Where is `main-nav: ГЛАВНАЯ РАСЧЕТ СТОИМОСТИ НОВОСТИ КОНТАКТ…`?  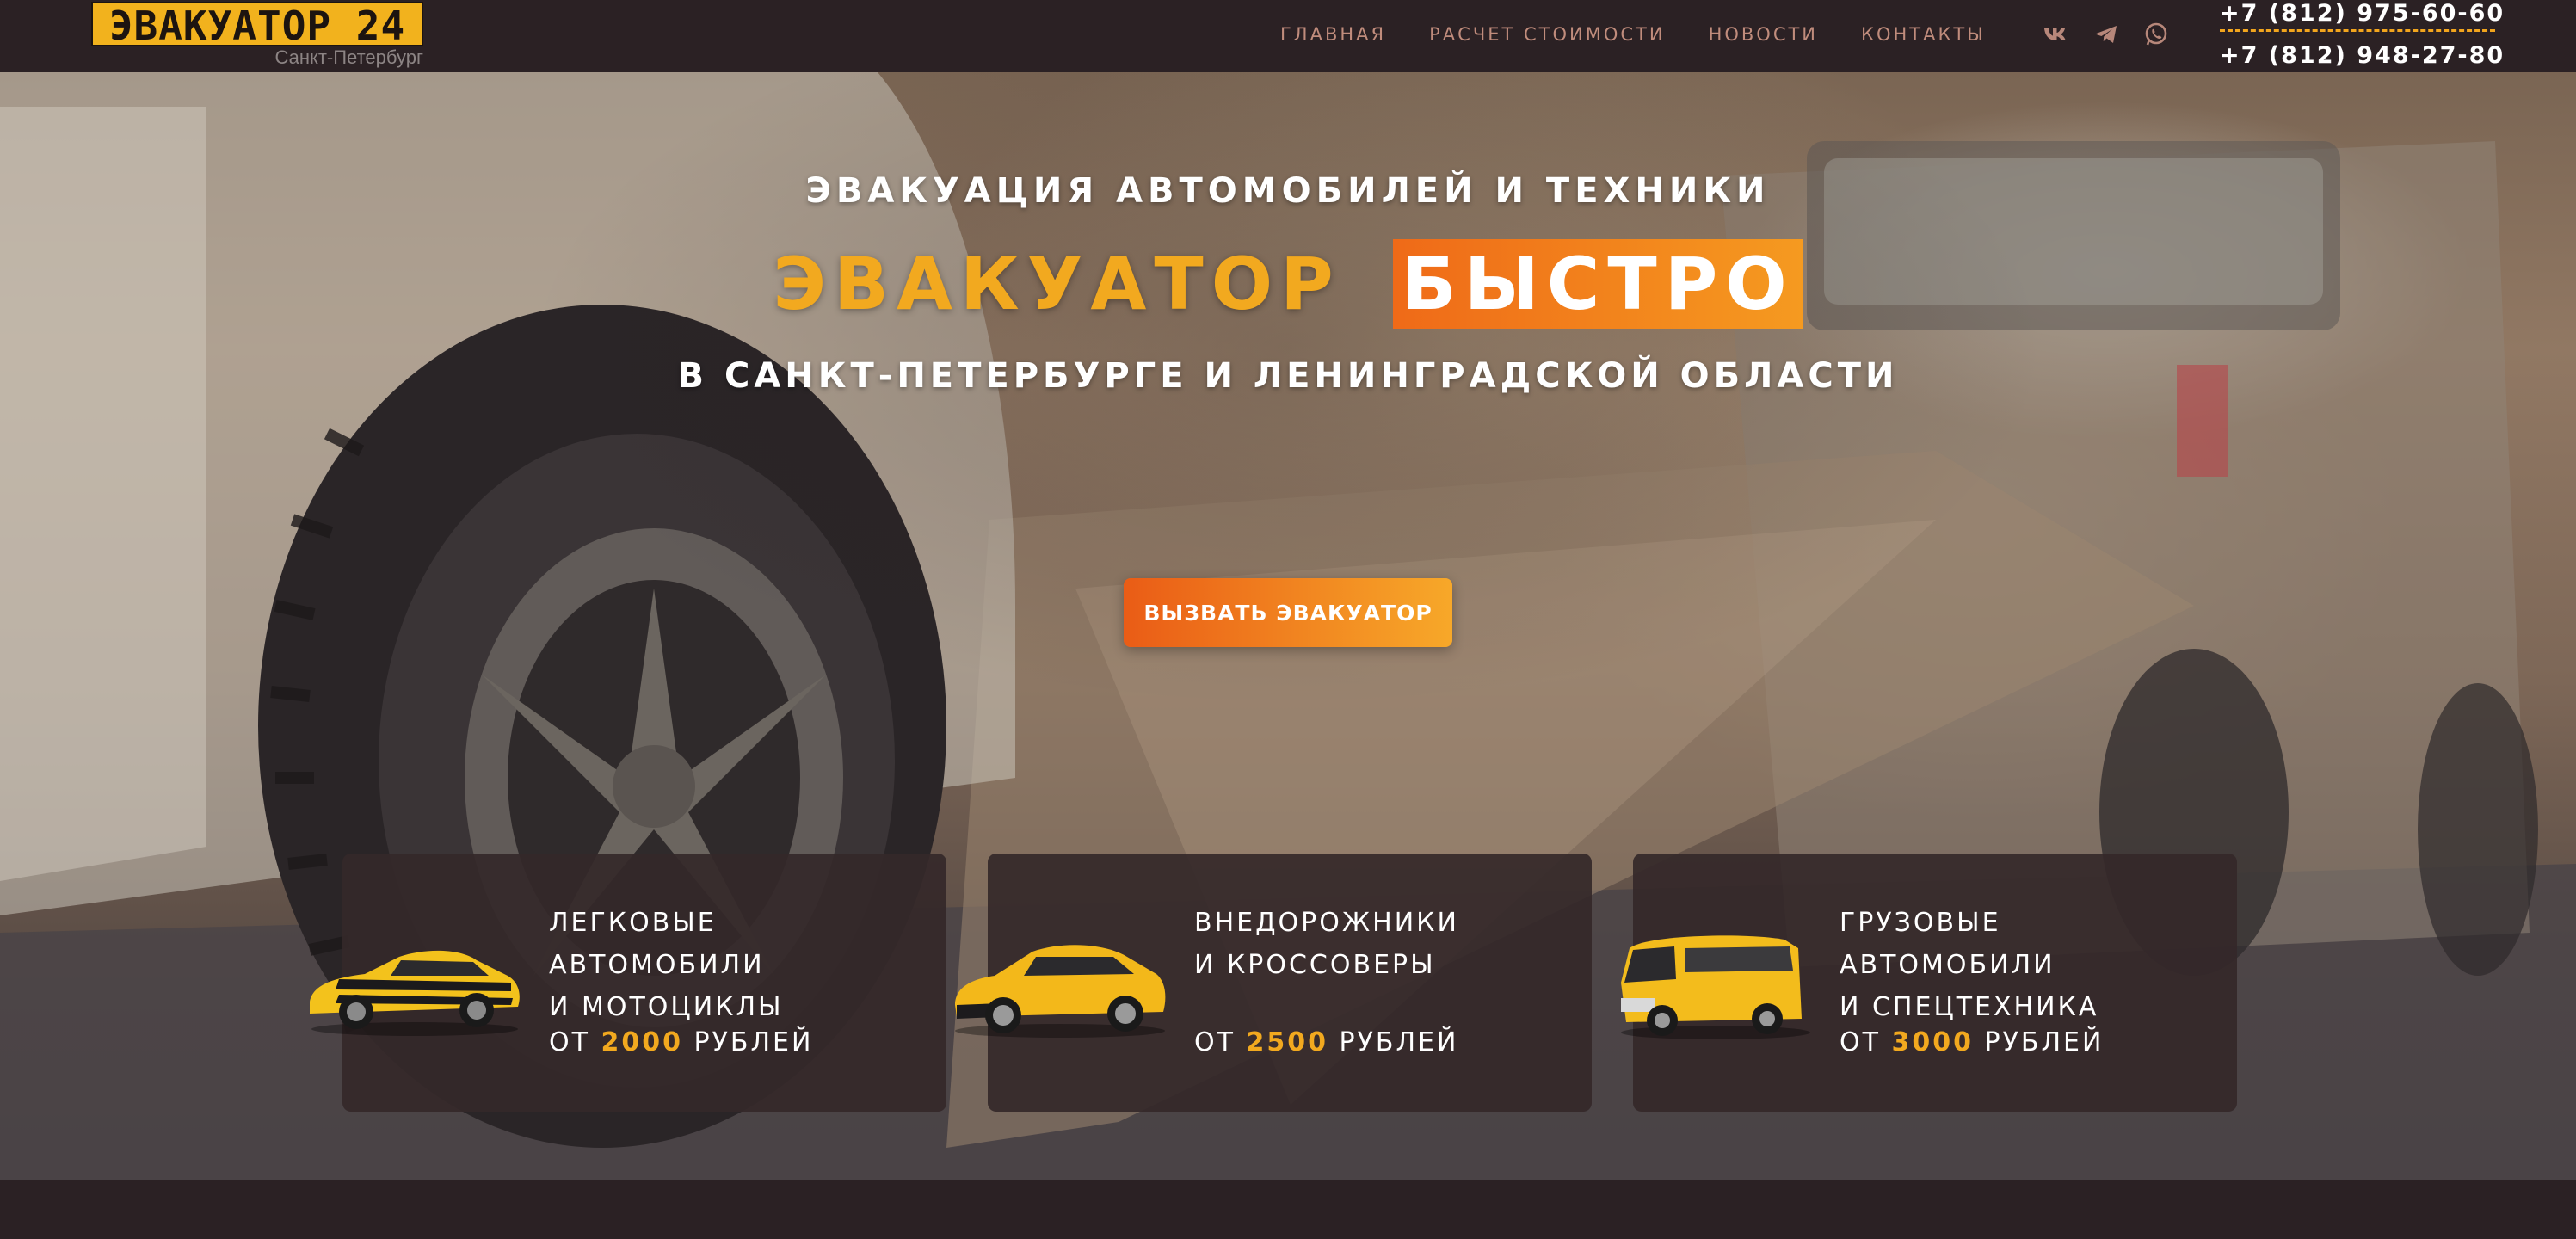
main-nav: ГЛАВНАЯ РАСЧЕТ СТОИМОСТИ НОВОСТИ КОНТАКТ… is located at coordinates (1725, 34).